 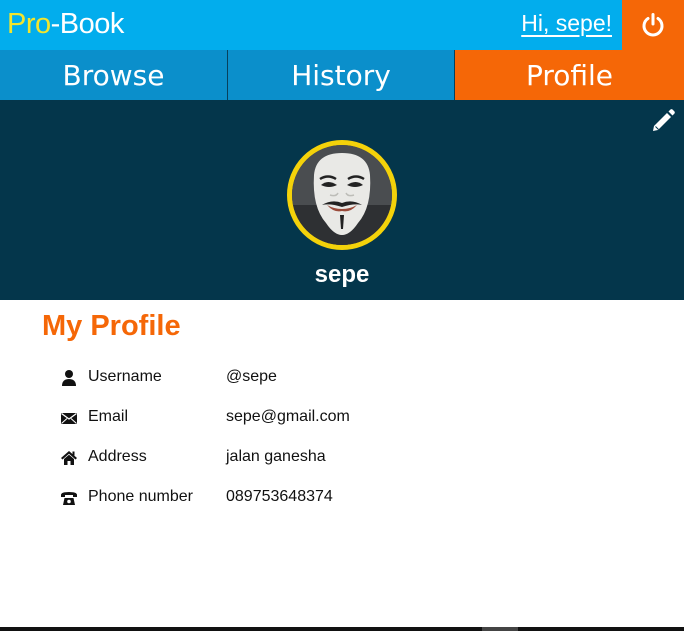 I want to click on bottom-edge, so click(x=342, y=629).